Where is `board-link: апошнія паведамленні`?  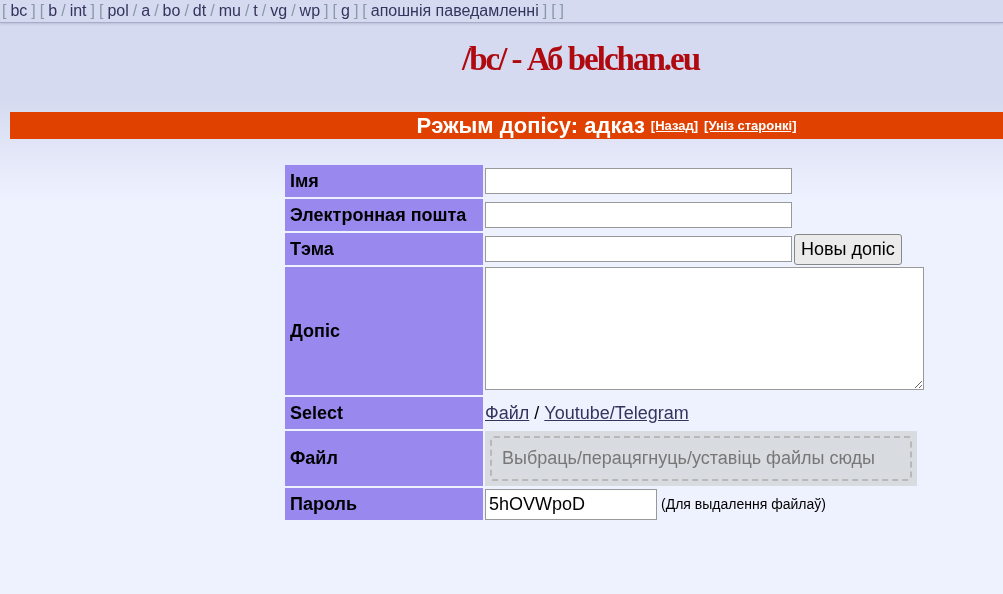 board-link: апошнія паведамленні is located at coordinates (454, 11).